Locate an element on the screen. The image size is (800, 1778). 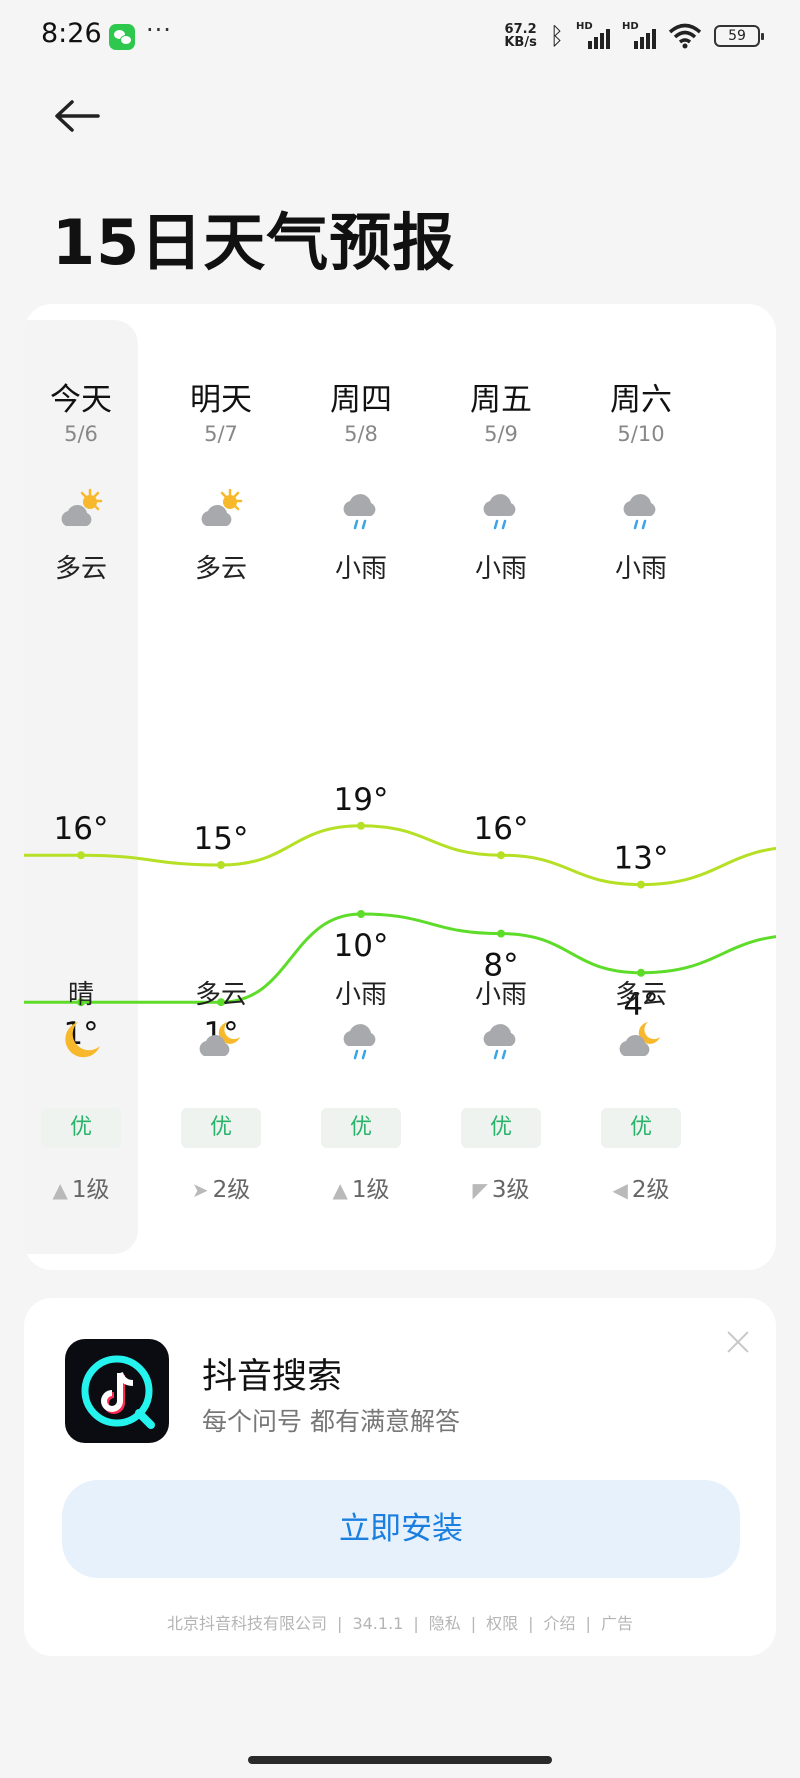
network-speed-unit: KB/s is located at coordinates (520, 42).